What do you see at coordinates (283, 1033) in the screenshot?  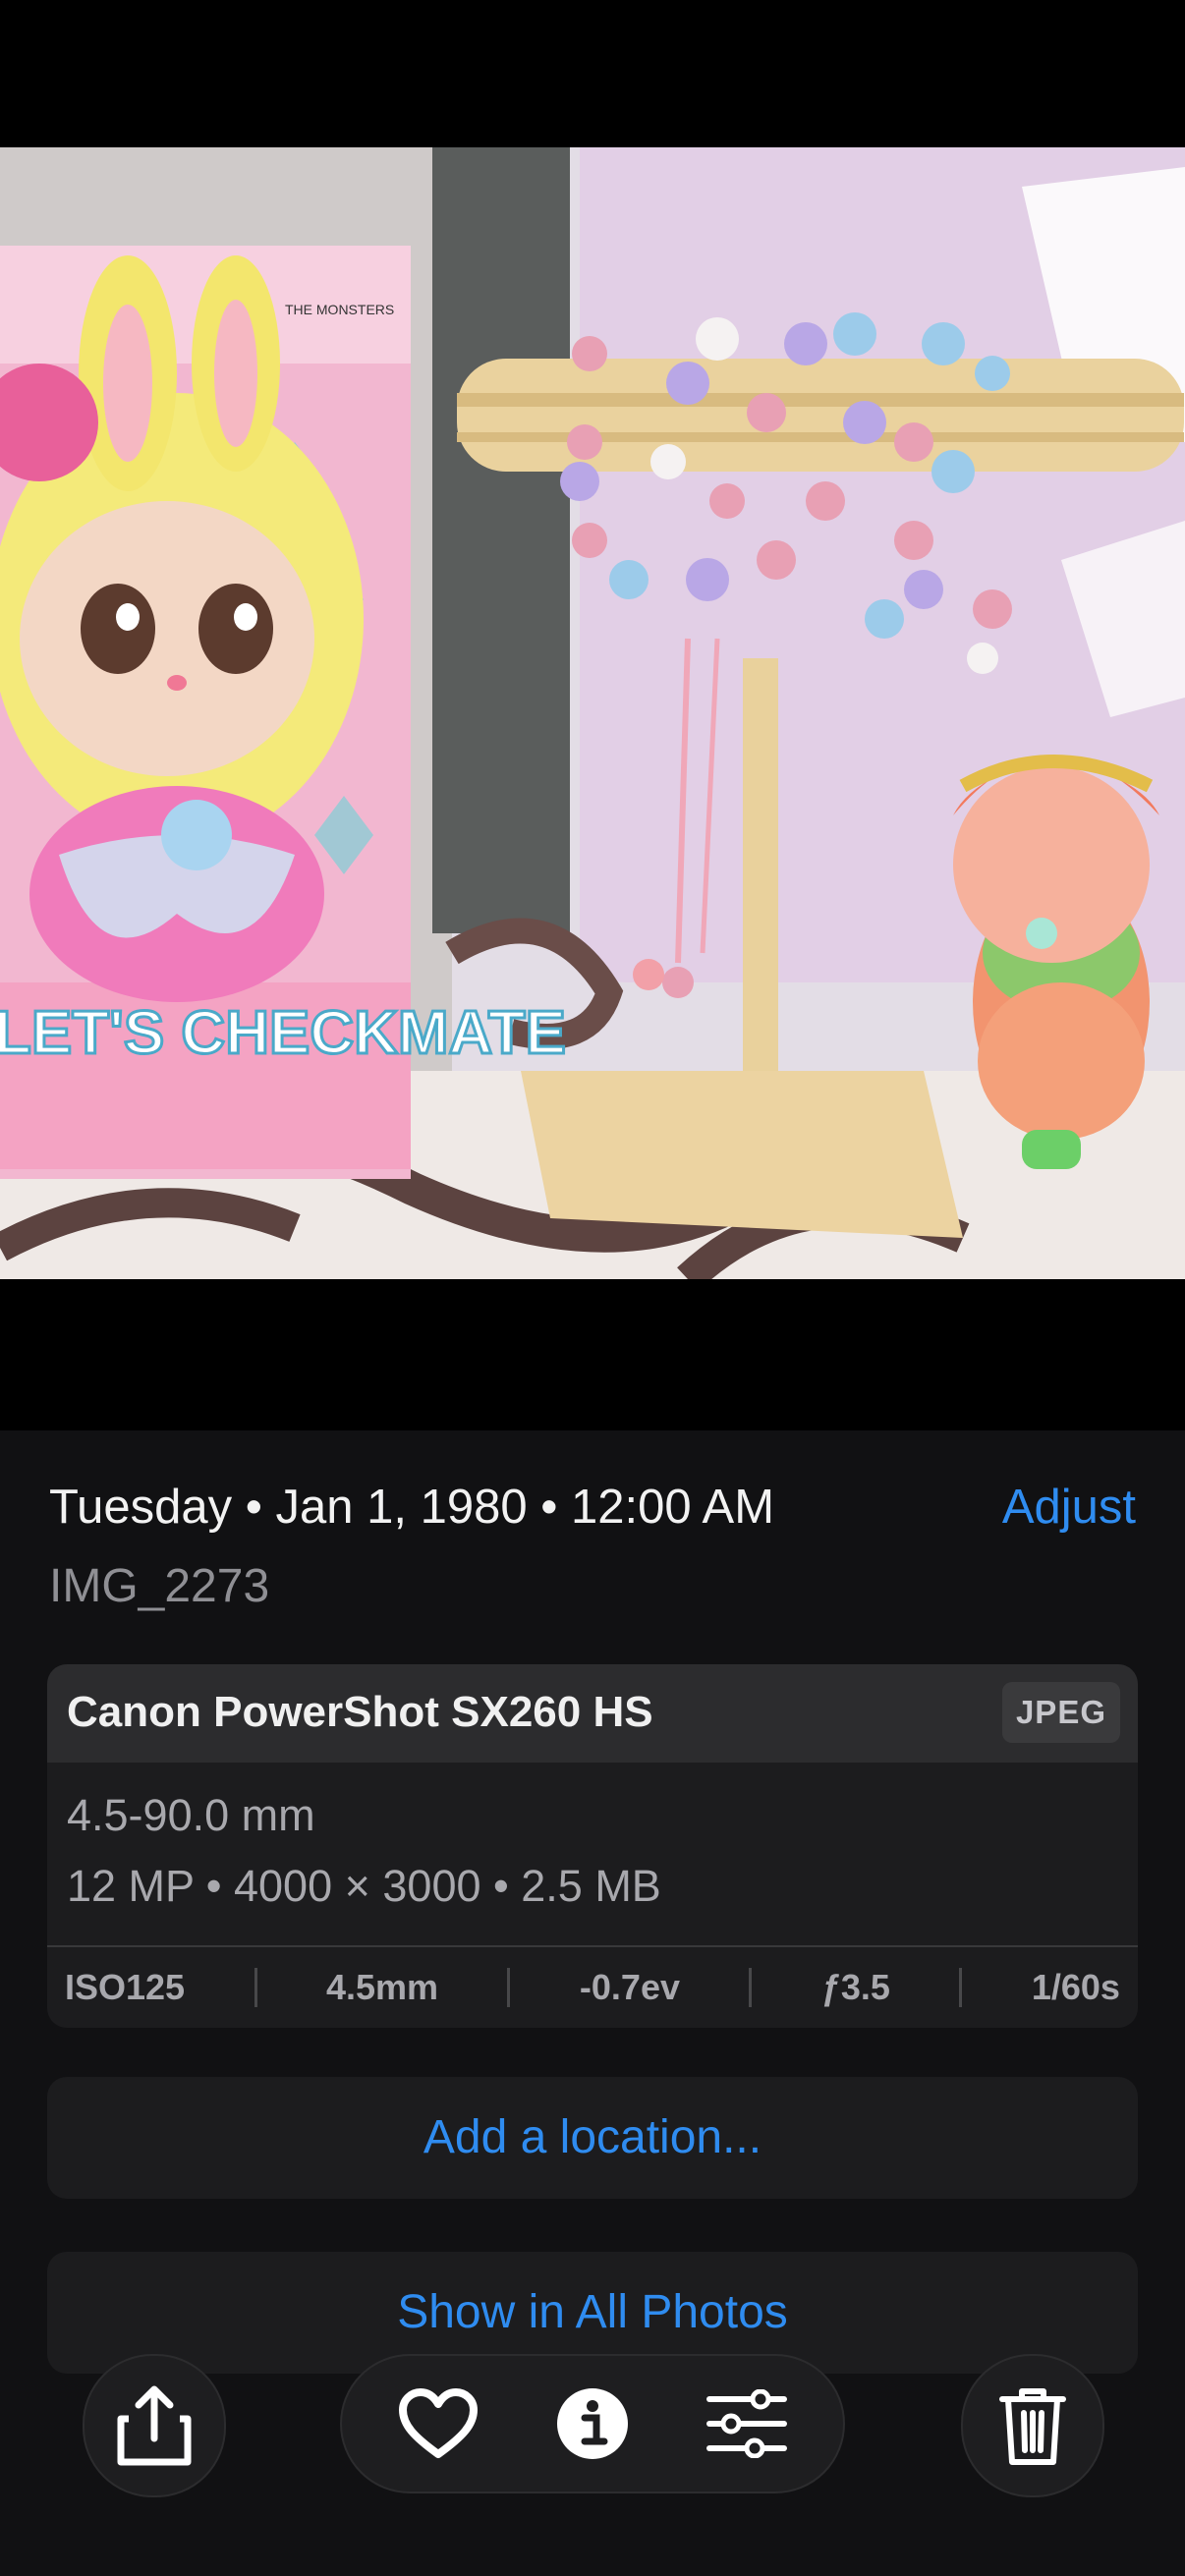 I see `box-title: LET'S CHECKMATE` at bounding box center [283, 1033].